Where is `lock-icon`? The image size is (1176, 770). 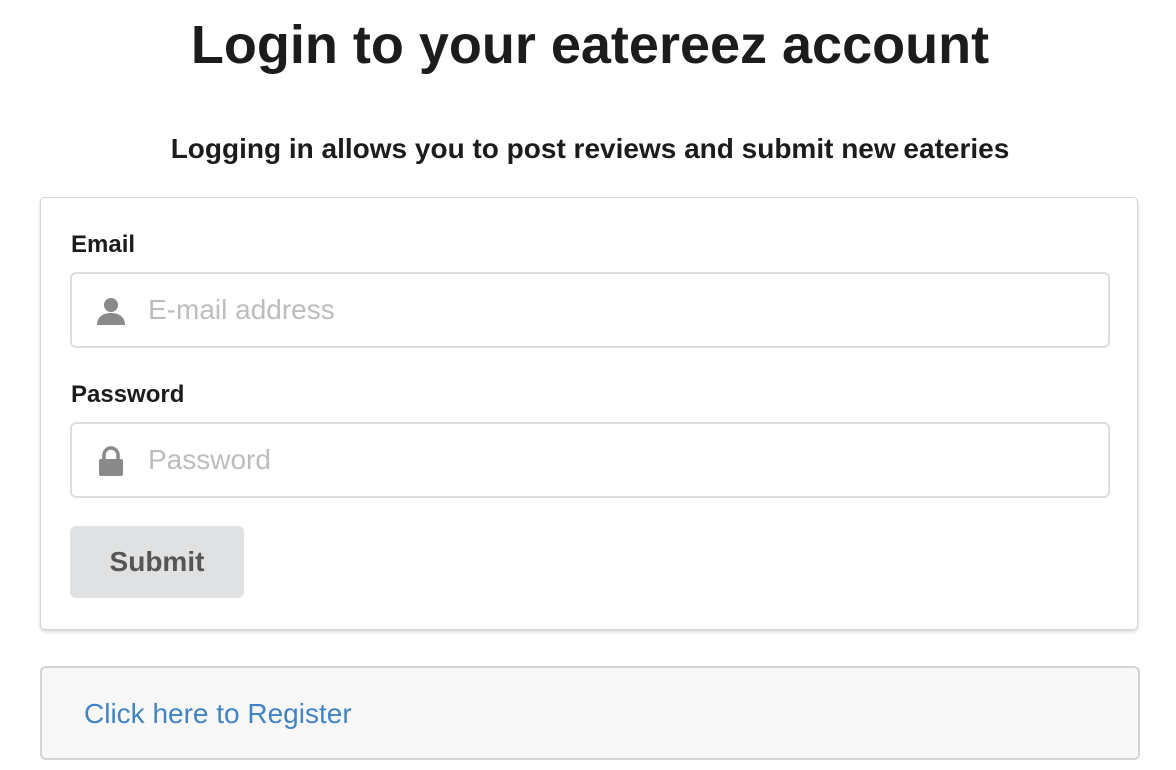
lock-icon is located at coordinates (111, 461).